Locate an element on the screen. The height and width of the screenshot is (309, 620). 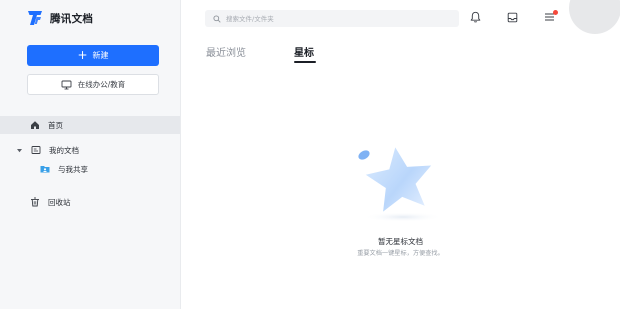
tab-starred: 星标 is located at coordinates (304, 51).